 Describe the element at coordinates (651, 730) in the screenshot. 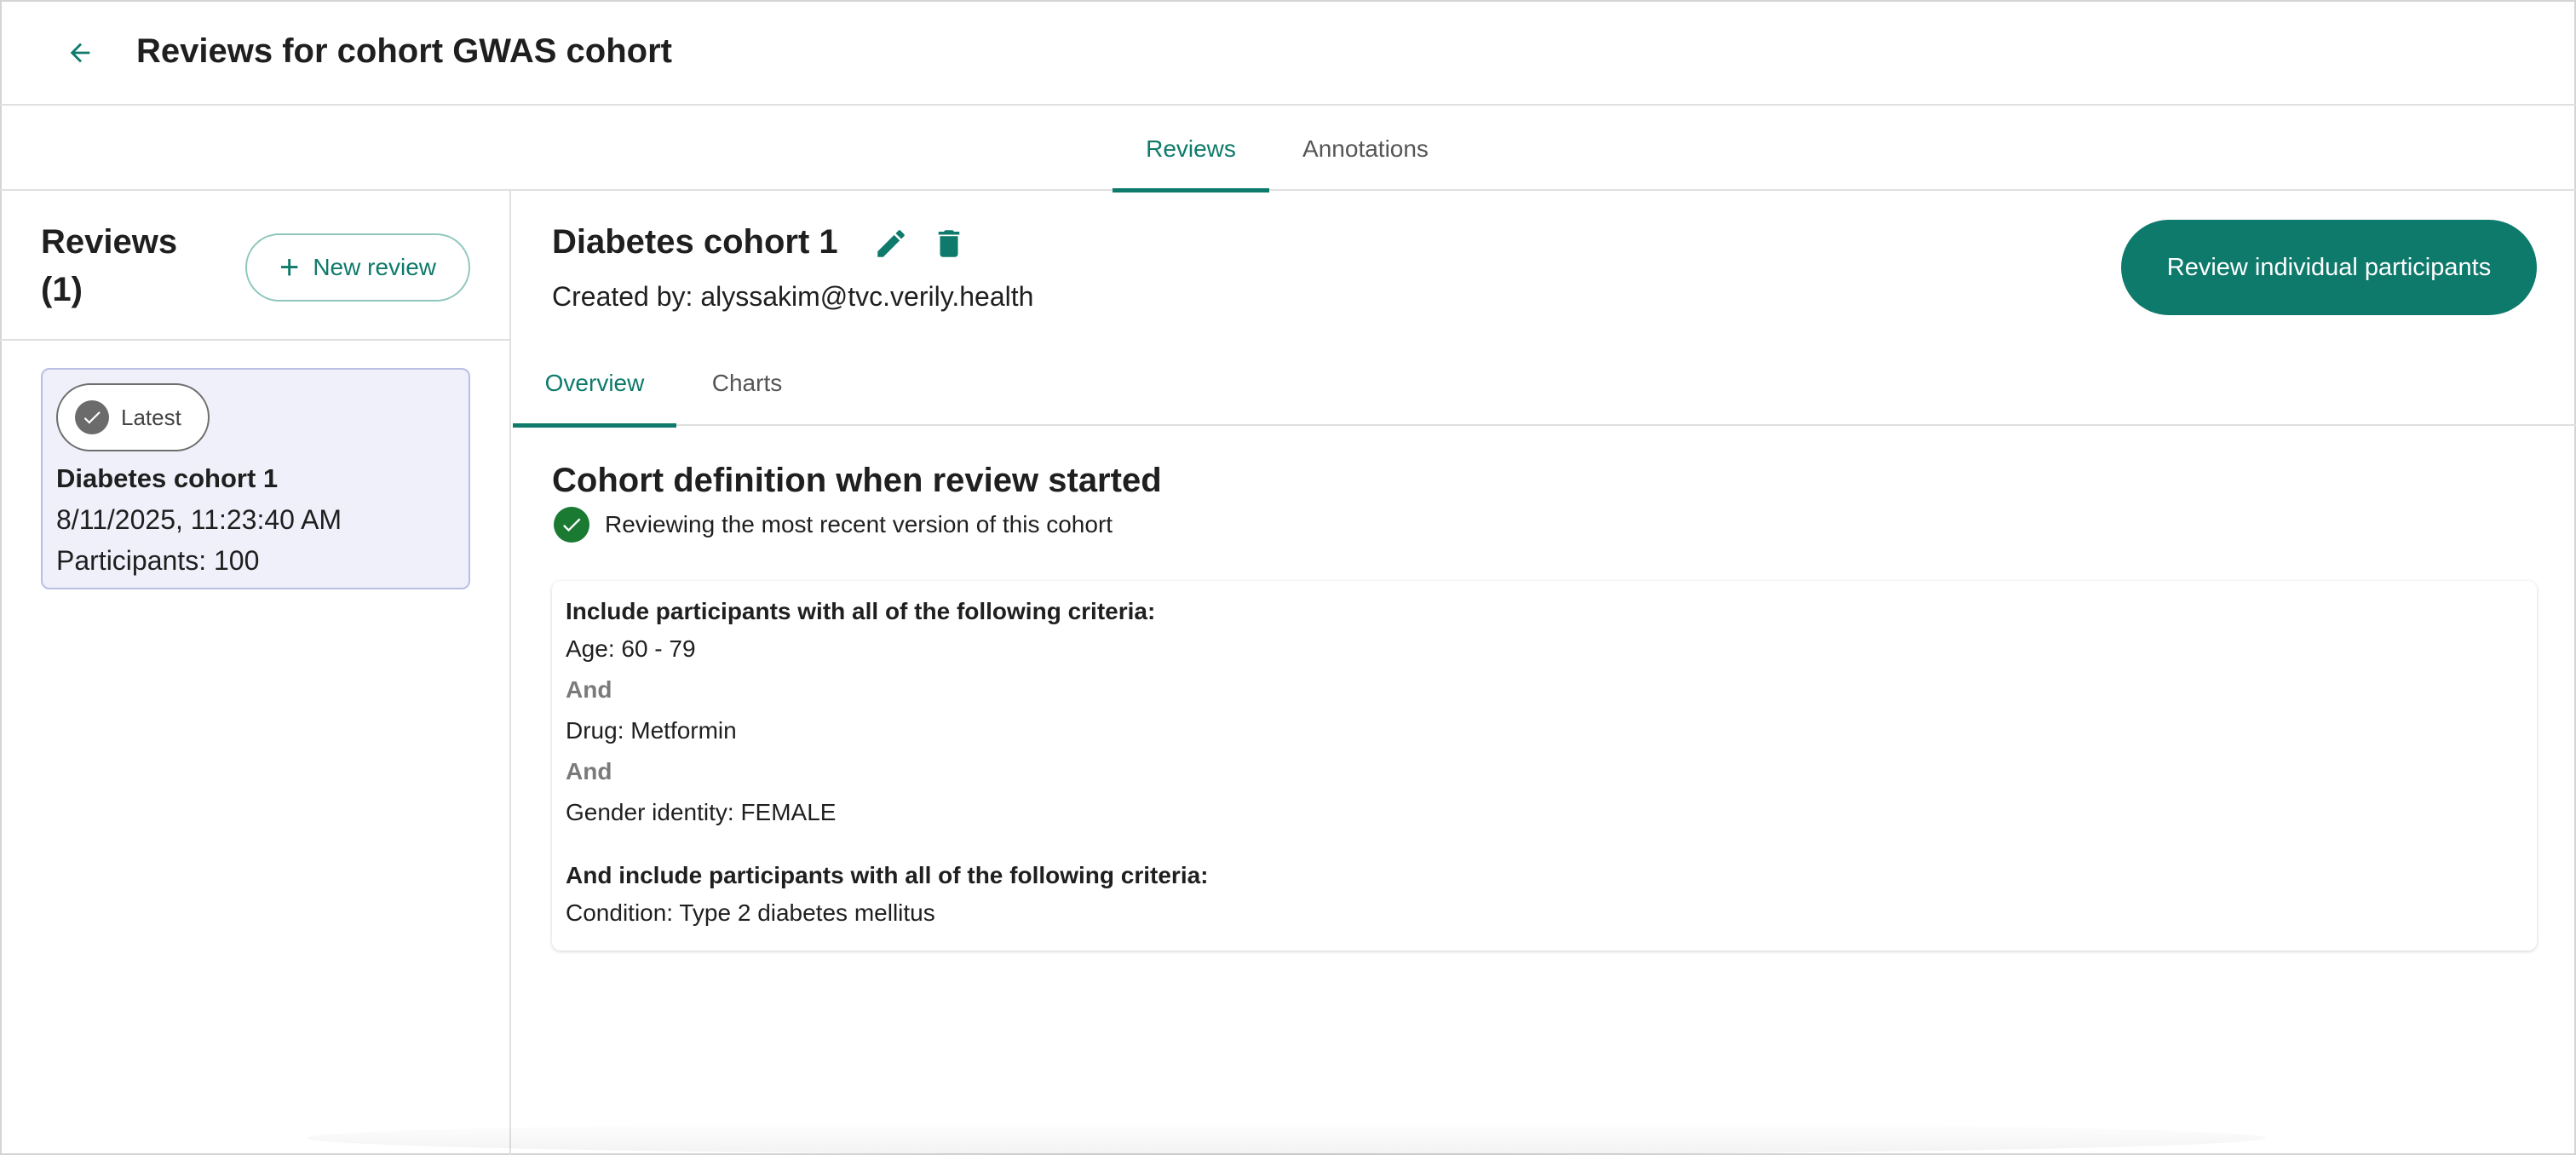

I see `criteria-item: Drug: Metformin` at that location.